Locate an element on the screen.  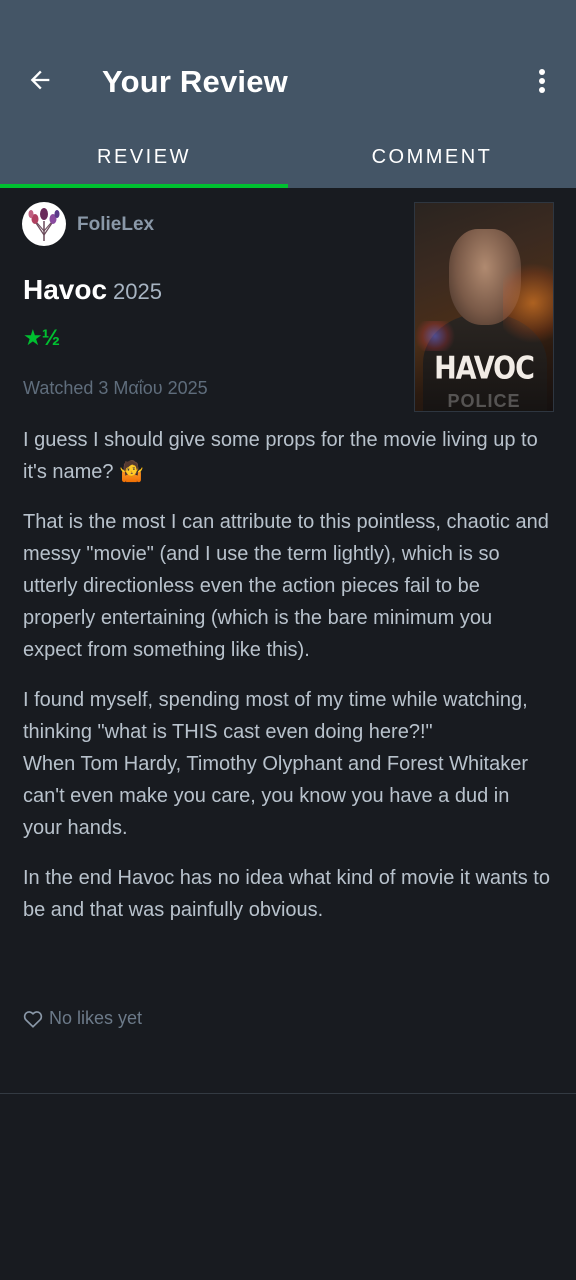
more-options-button is located at coordinates (542, 81).